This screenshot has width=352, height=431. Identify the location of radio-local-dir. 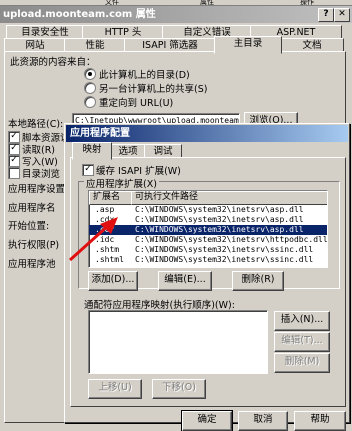
(90, 74).